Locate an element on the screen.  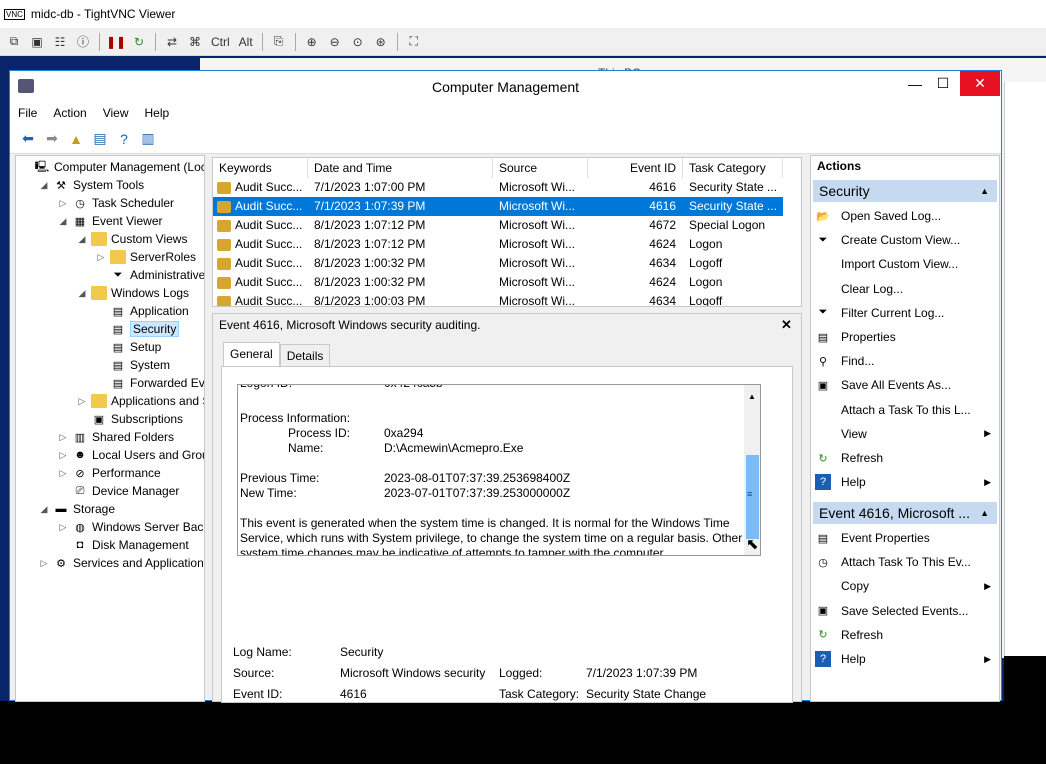
menu-file: File is located at coordinates (27, 113).